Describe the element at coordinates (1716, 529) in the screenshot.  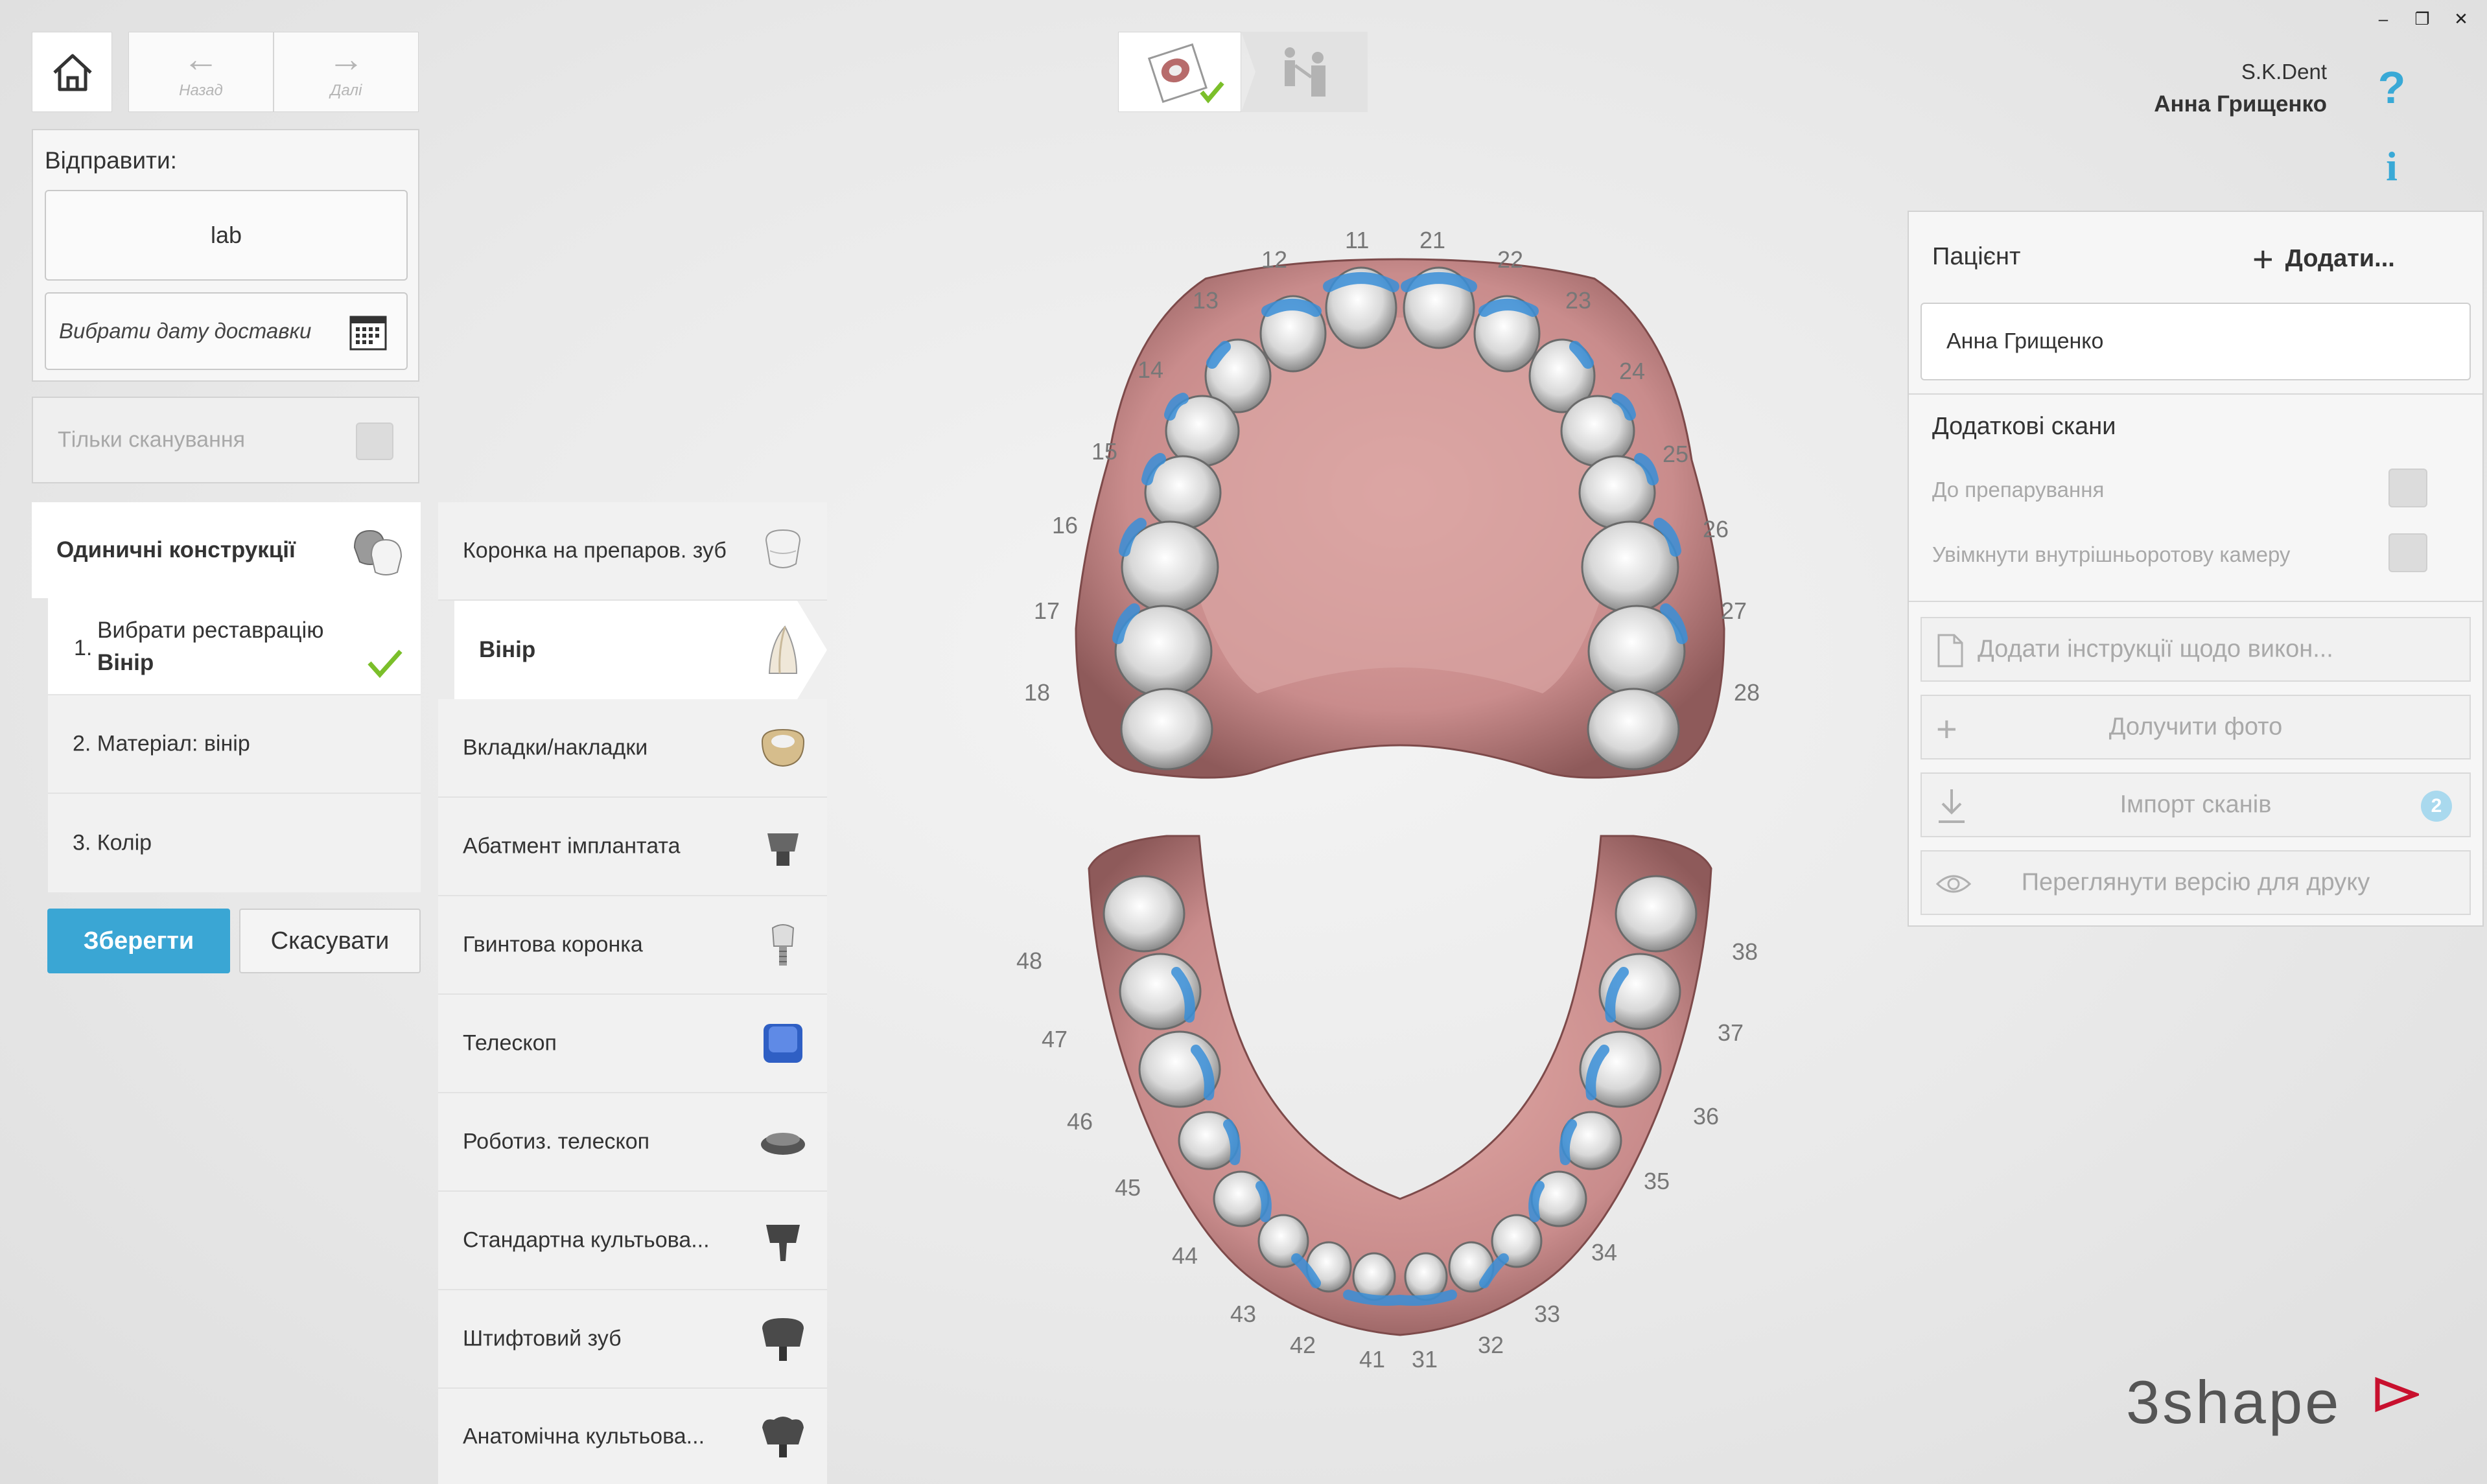
I see `tooth-number: 26` at that location.